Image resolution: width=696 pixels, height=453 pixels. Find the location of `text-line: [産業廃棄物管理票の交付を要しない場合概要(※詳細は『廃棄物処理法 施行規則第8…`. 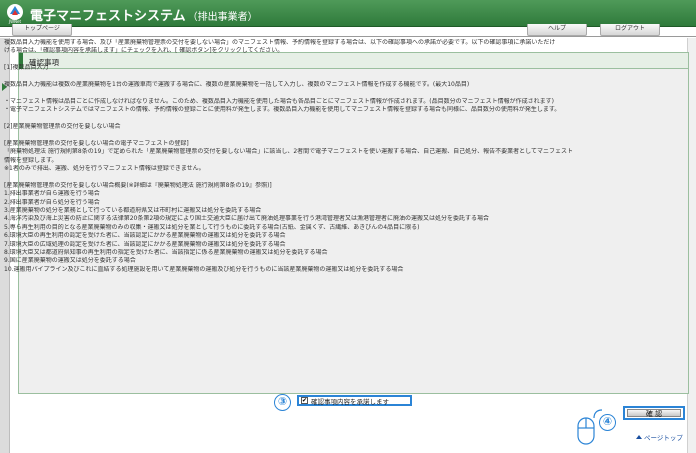

text-line: [産業廃棄物管理票の交付を要しない場合概要(※詳細は『廃棄物処理法 施行規則第8… is located at coordinates (138, 185).